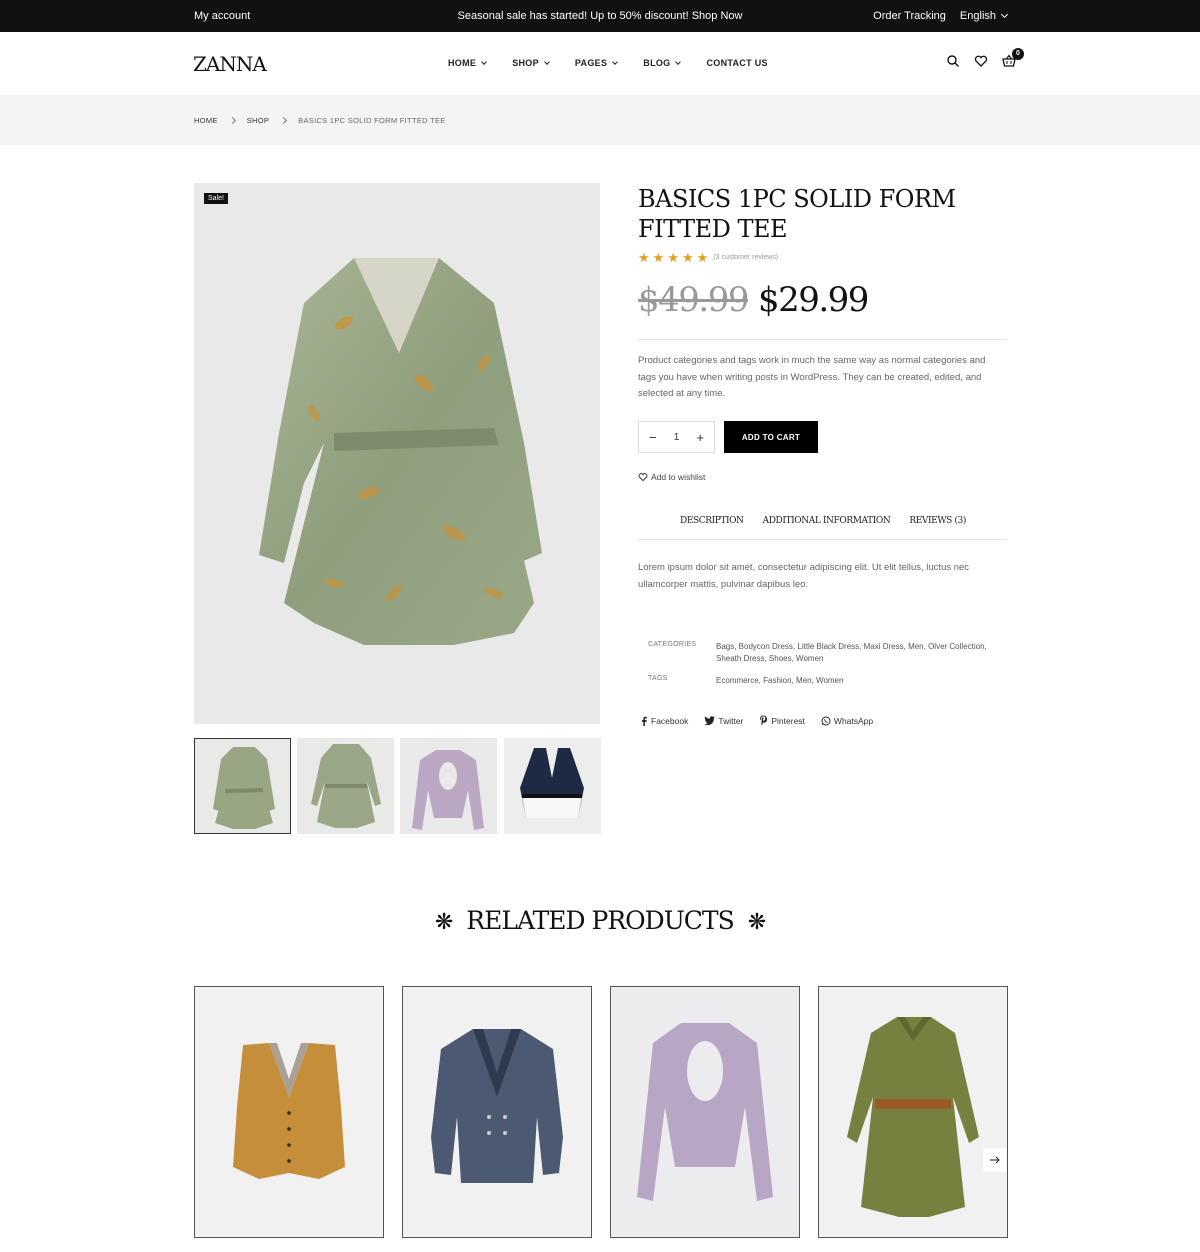 The image size is (1200, 1252). I want to click on nav-label: SHOP, so click(525, 63).